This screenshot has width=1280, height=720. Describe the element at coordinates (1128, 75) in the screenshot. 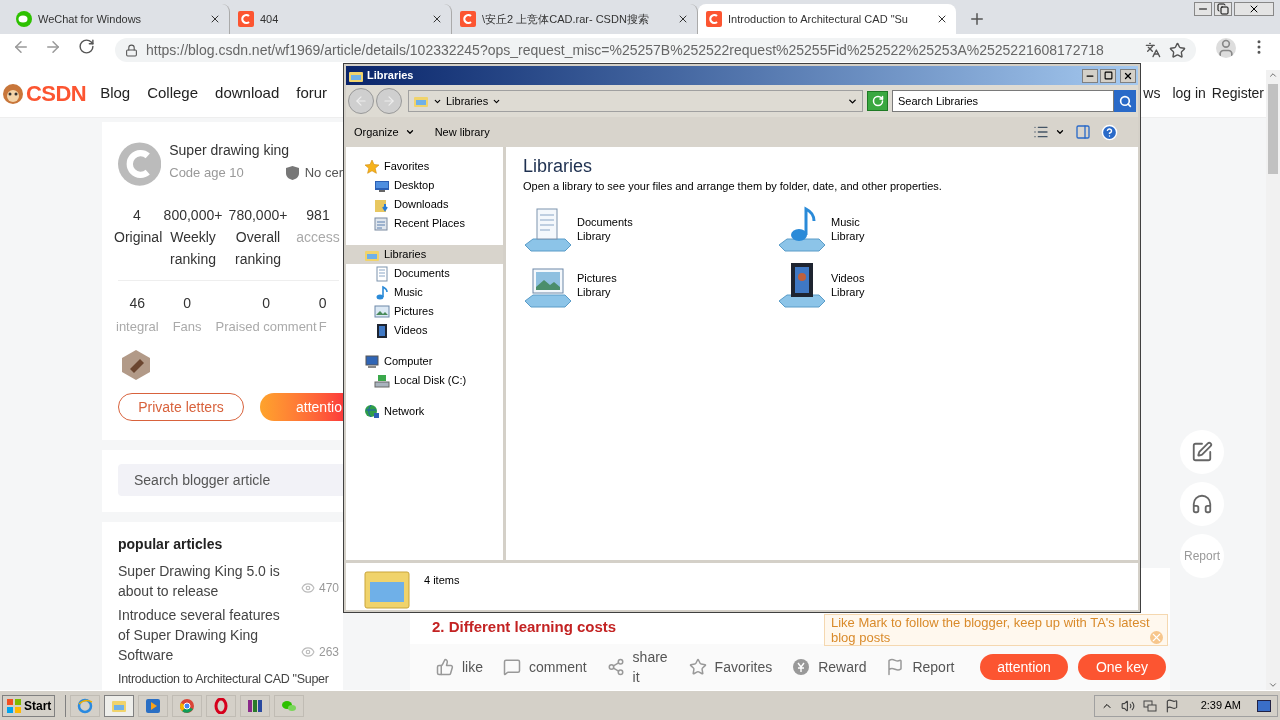

I see `close-button` at that location.